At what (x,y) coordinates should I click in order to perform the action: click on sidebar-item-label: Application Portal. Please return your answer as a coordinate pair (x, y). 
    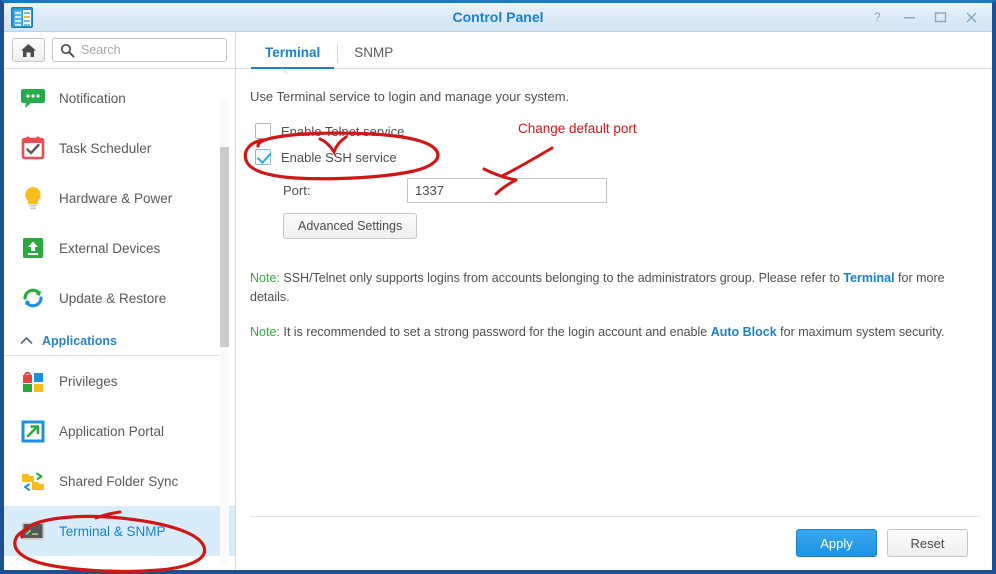
    Looking at the image, I should click on (112, 431).